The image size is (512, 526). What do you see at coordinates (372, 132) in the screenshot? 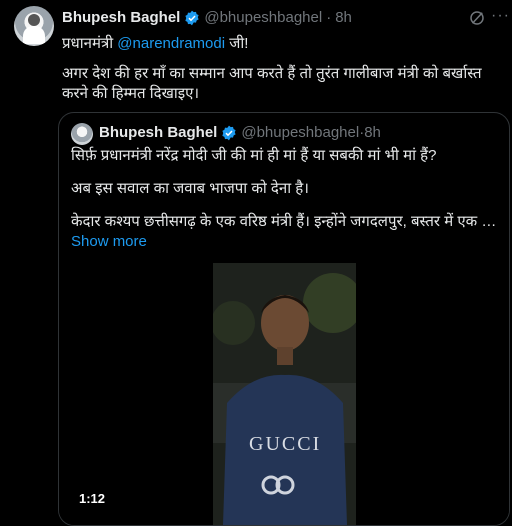
I see `quoted-tweet-time: 8h` at bounding box center [372, 132].